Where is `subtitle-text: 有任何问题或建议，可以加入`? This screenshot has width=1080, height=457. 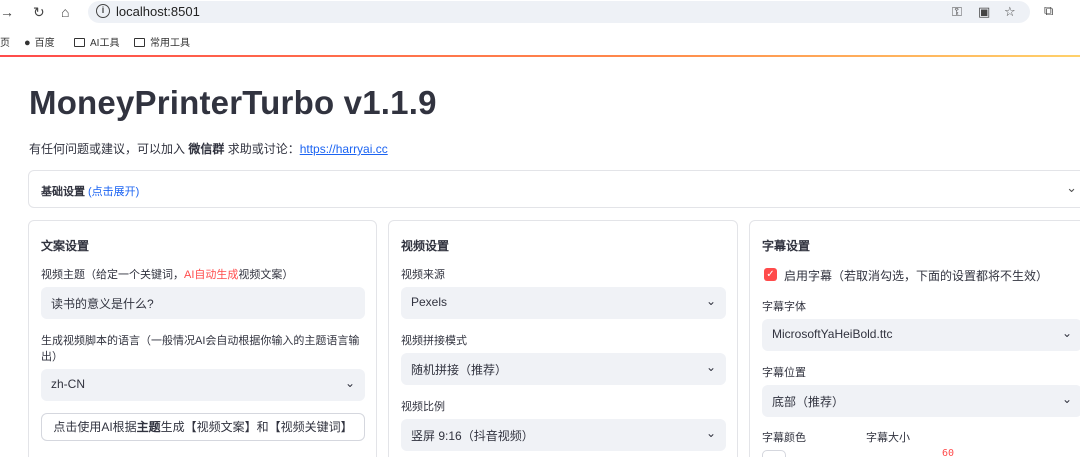
subtitle-text: 有任何问题或建议，可以加入 is located at coordinates (109, 149).